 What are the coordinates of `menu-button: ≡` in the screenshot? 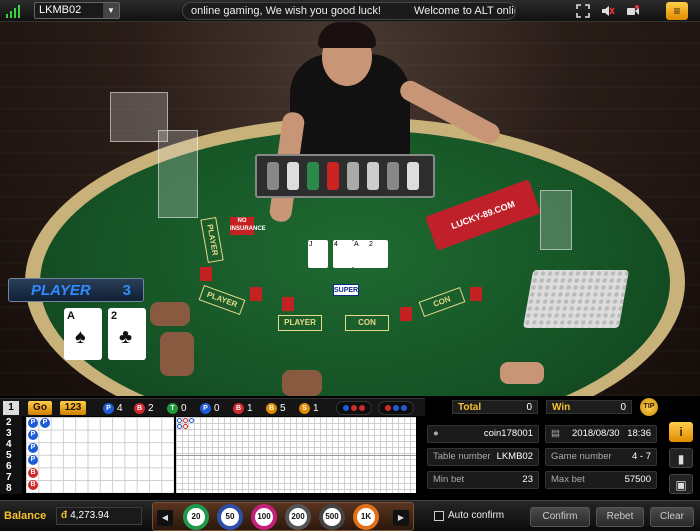 It's located at (677, 11).